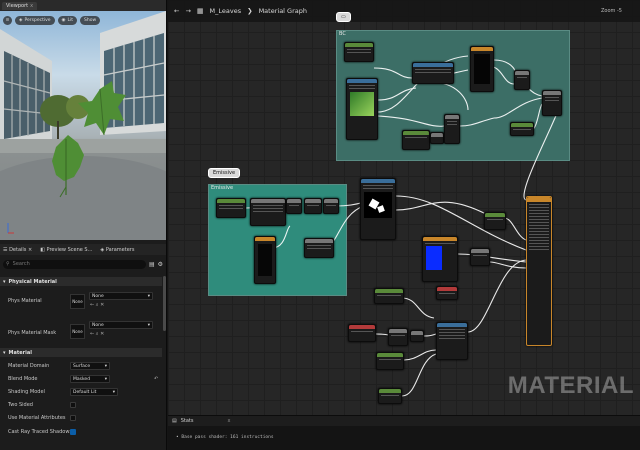 The height and width of the screenshot is (450, 640). I want to click on lit-icon: ◉, so click(63, 20).